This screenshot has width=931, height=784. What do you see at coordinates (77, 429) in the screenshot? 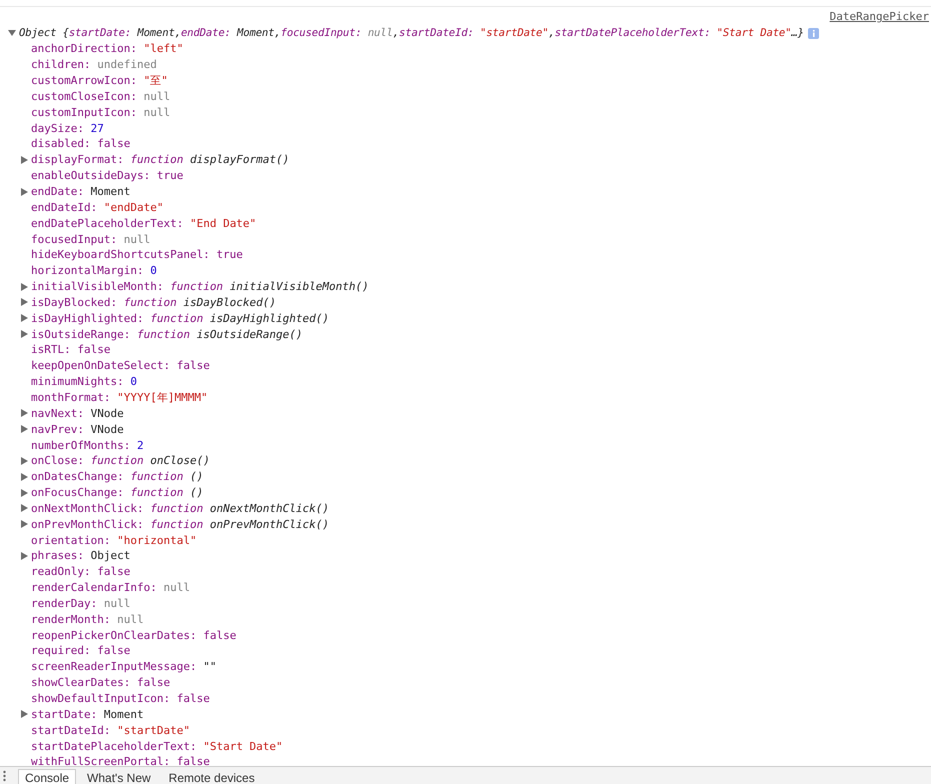
I see `property-line: navPrev: VNode` at bounding box center [77, 429].